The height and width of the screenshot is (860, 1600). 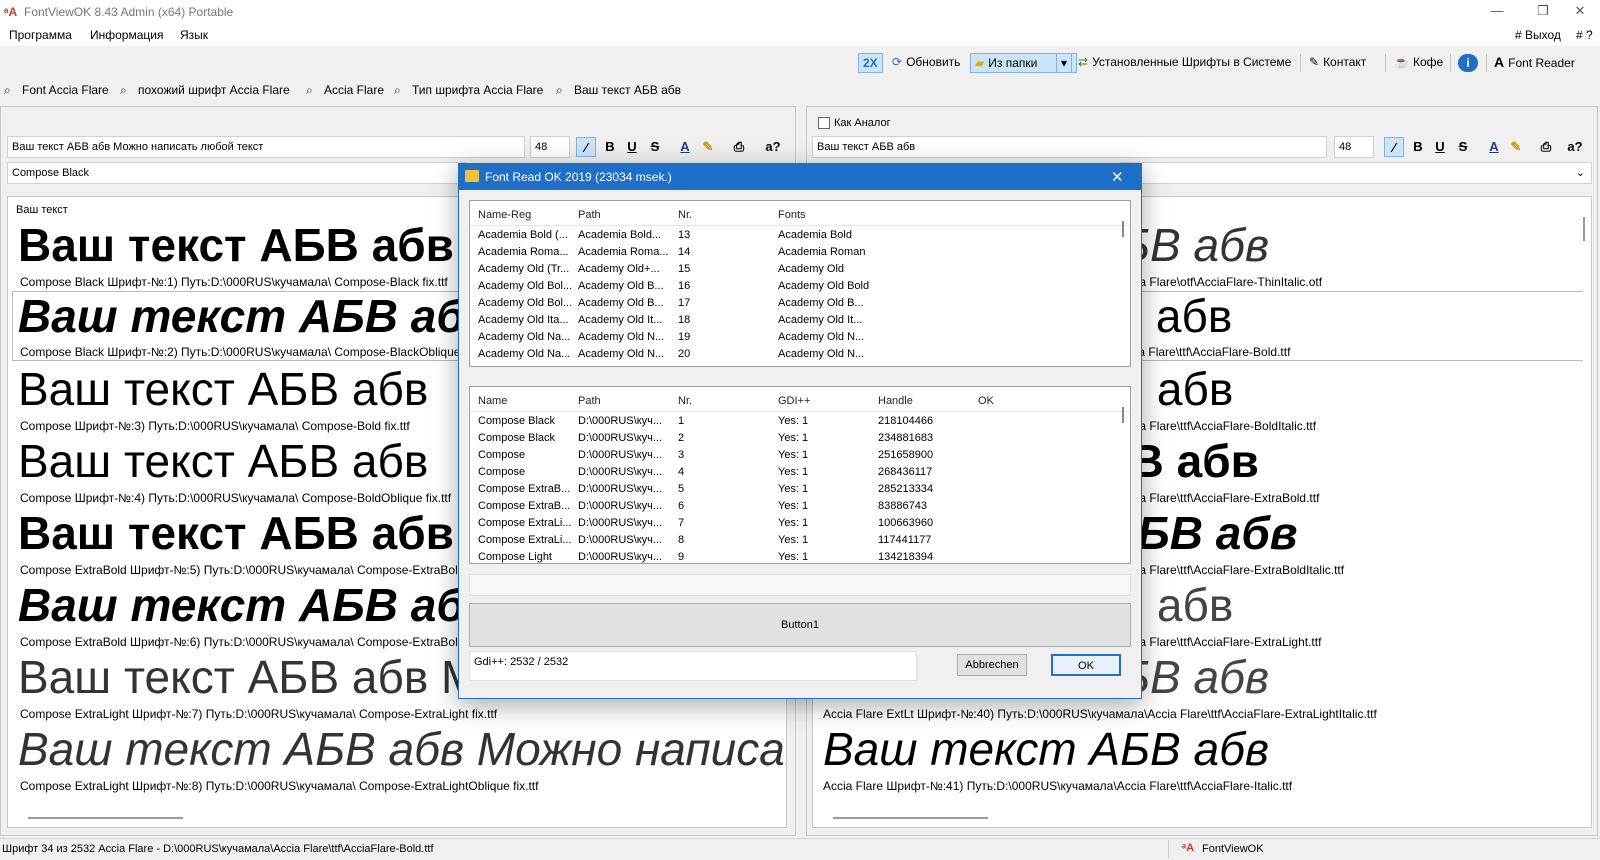 What do you see at coordinates (1117, 177) in the screenshot?
I see `dialog-close-icon: ✕` at bounding box center [1117, 177].